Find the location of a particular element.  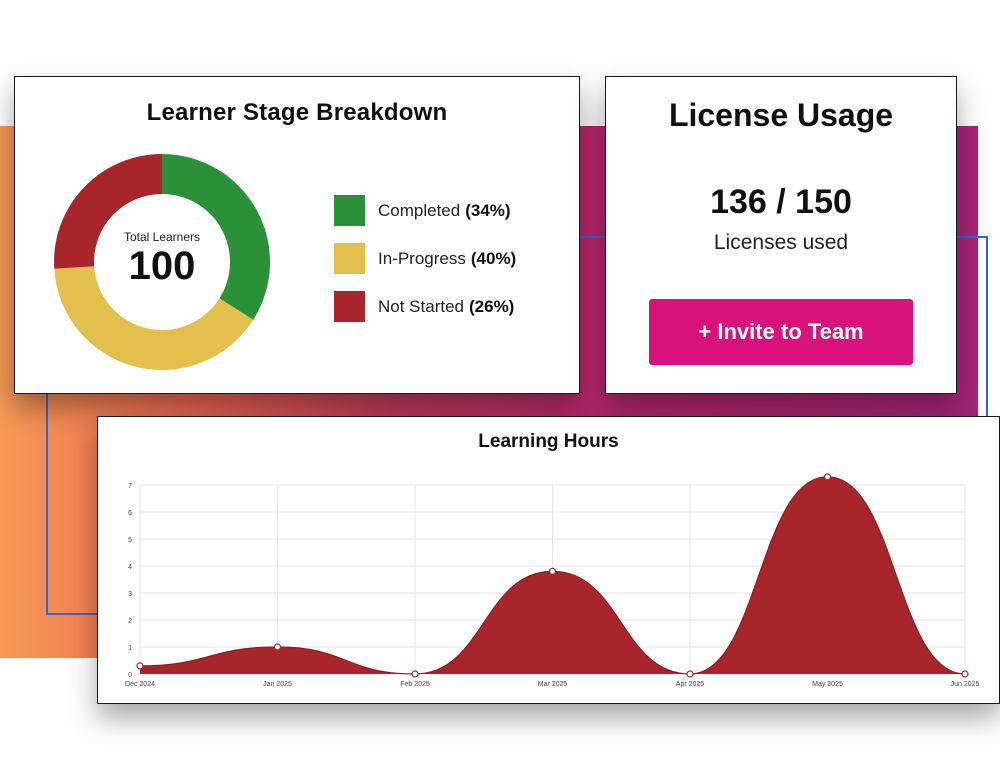

invite-to-team-button: + Invite to Team is located at coordinates (781, 332).